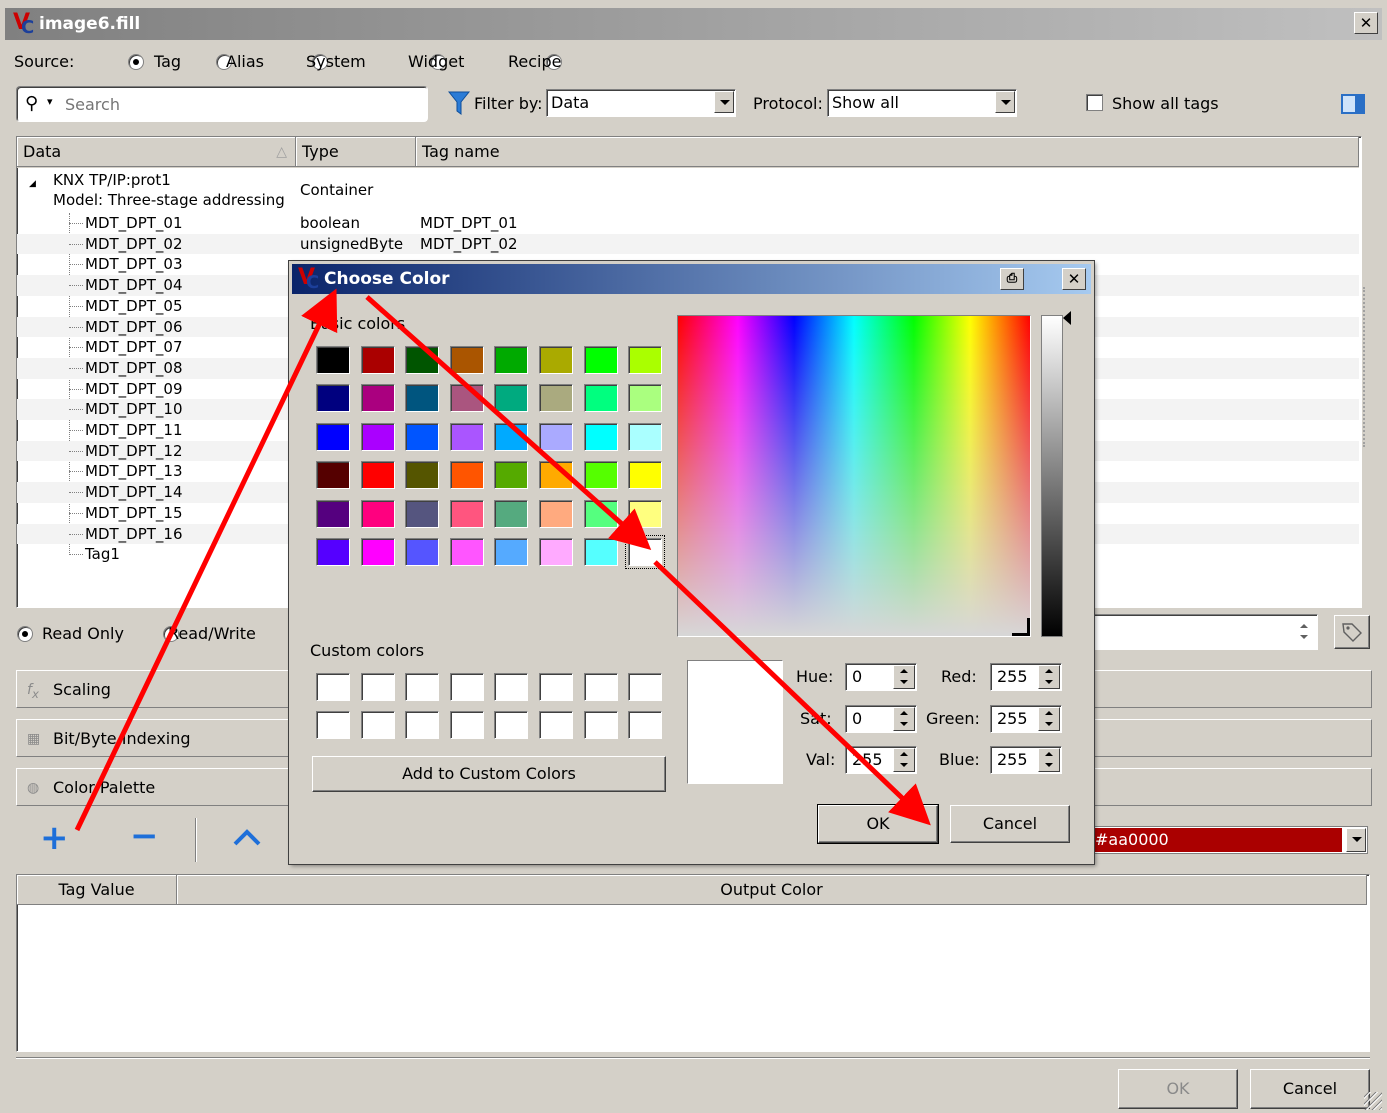 The height and width of the screenshot is (1113, 1387). What do you see at coordinates (881, 719) in the screenshot?
I see `sat-spinbox: 0` at bounding box center [881, 719].